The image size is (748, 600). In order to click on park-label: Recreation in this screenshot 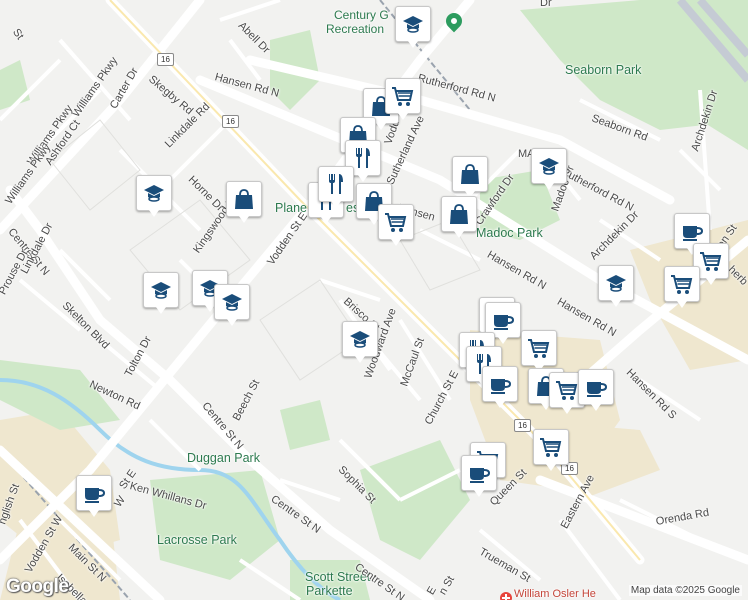, I will do `click(355, 29)`.